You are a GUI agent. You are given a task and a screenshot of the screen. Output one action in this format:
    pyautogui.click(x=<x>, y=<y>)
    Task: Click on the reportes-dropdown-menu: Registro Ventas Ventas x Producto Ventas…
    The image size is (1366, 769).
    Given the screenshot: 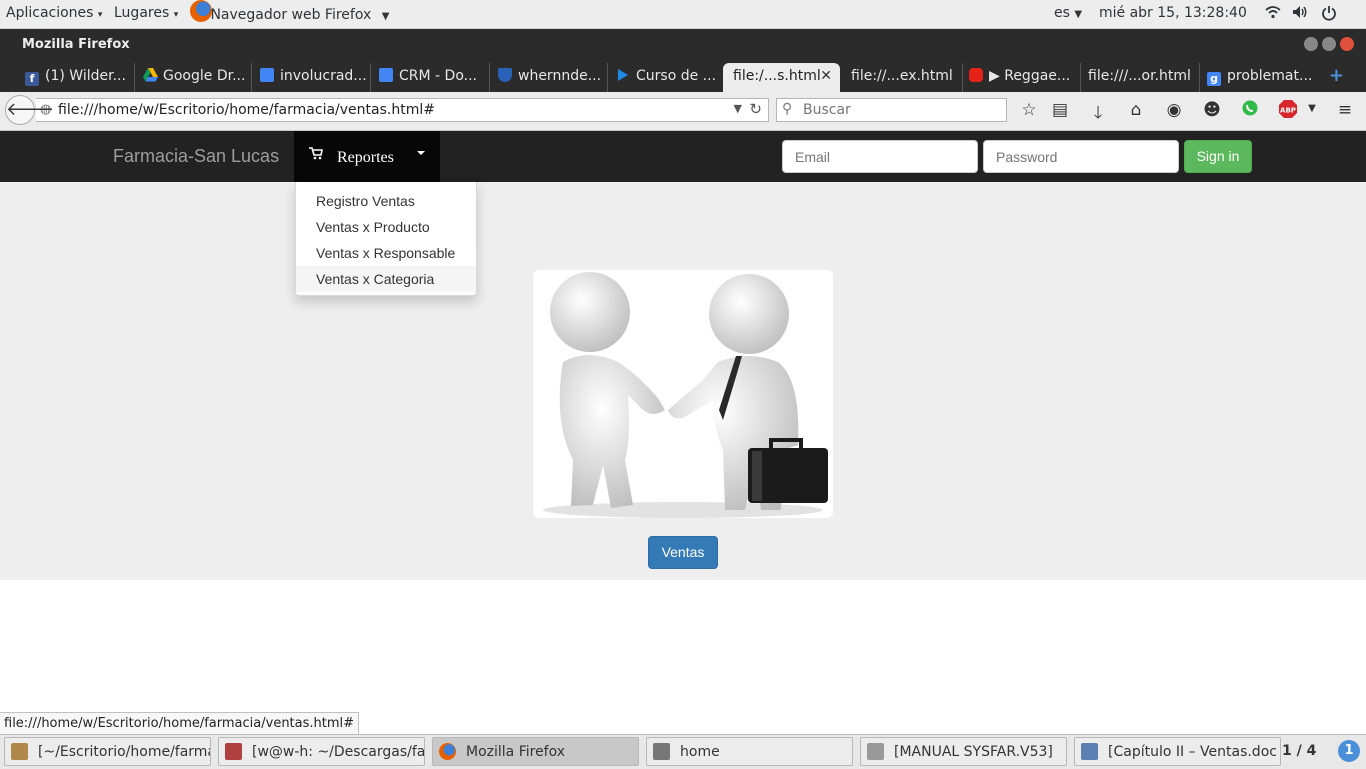 What is the action you would take?
    pyautogui.click(x=386, y=239)
    